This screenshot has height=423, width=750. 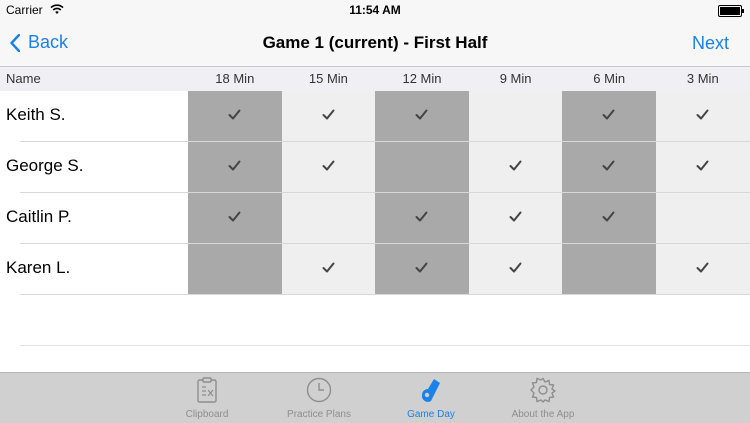 I want to click on clock-icon, so click(x=319, y=390).